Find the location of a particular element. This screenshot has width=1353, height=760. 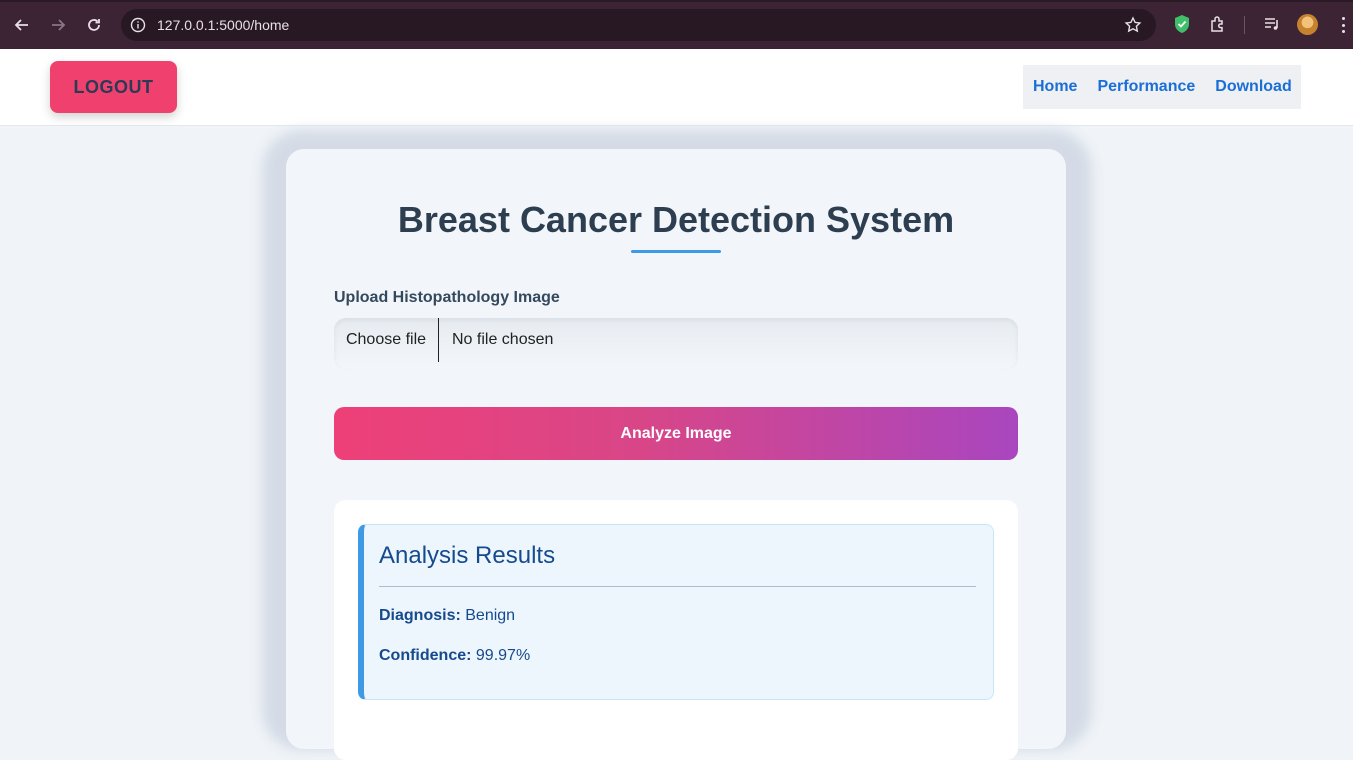

reading-list-icon is located at coordinates (1272, 24).